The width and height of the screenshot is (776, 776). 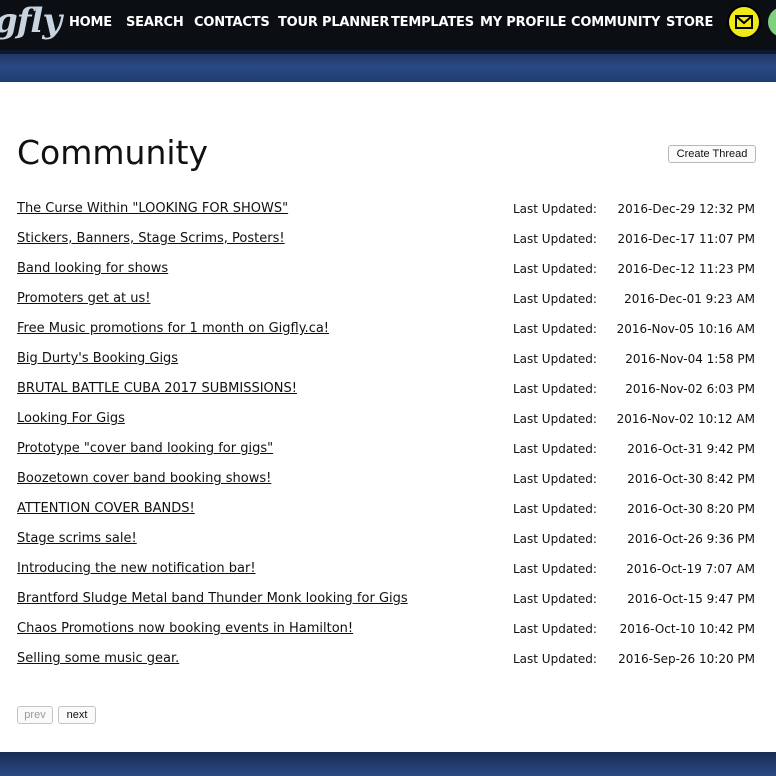 What do you see at coordinates (136, 569) in the screenshot?
I see `thread-title-link: Introducing the new notification bar!` at bounding box center [136, 569].